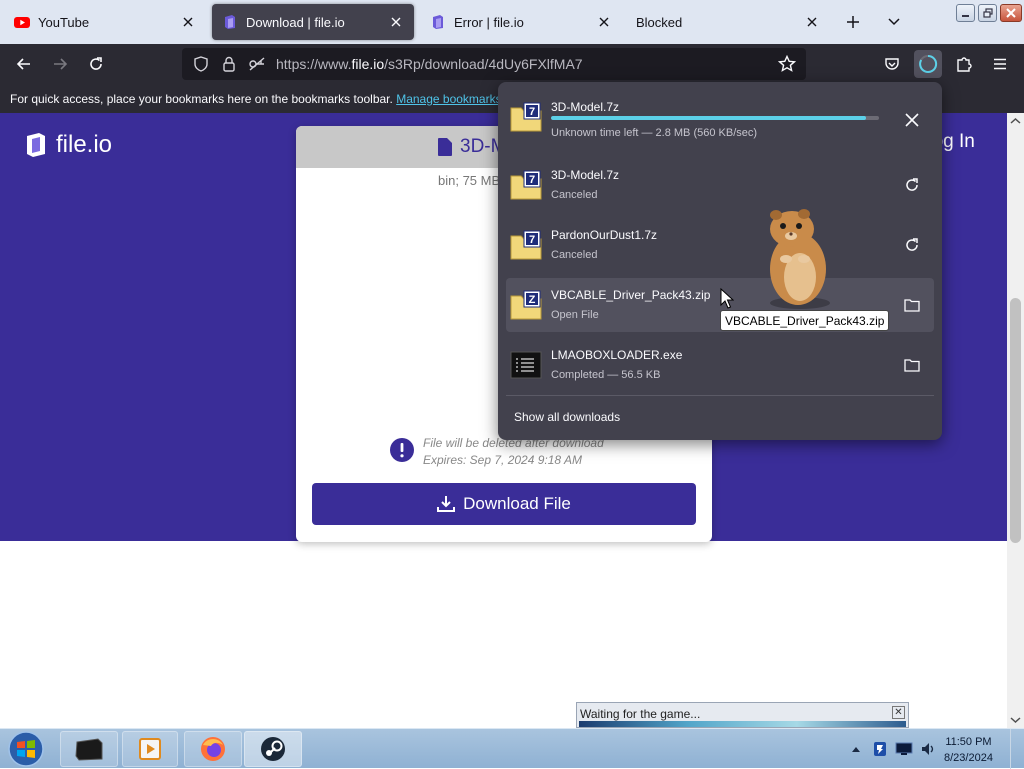  I want to click on fileio-logo-icon, so click(36, 145).